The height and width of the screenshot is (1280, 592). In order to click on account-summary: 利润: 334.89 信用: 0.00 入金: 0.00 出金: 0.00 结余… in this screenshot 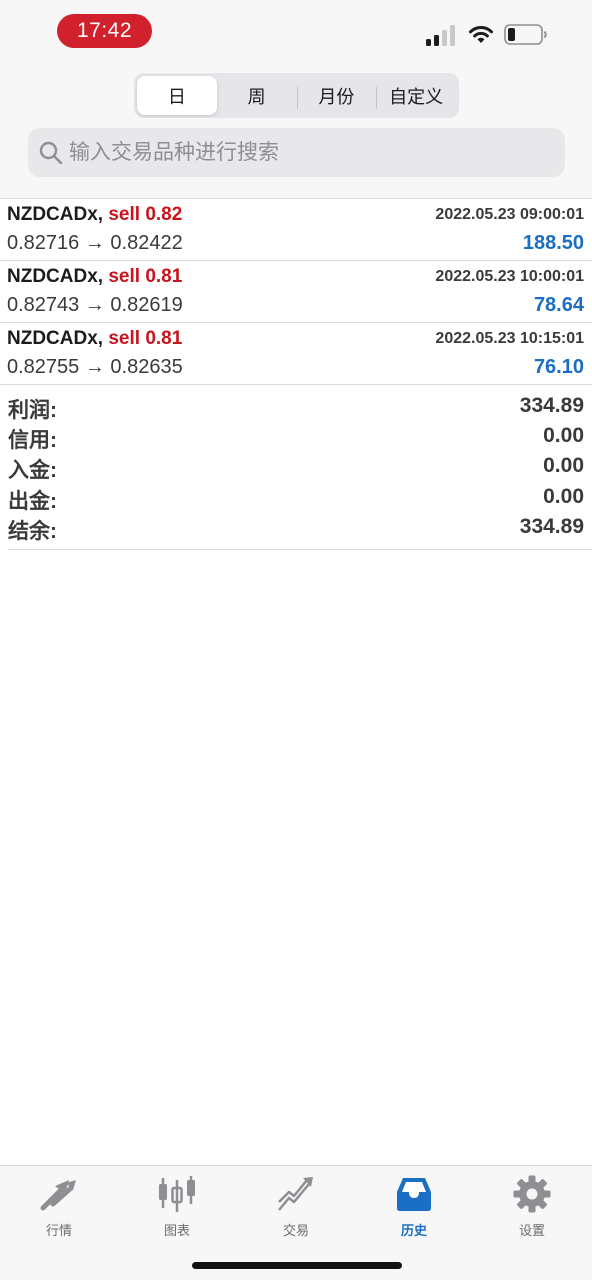, I will do `click(296, 467)`.